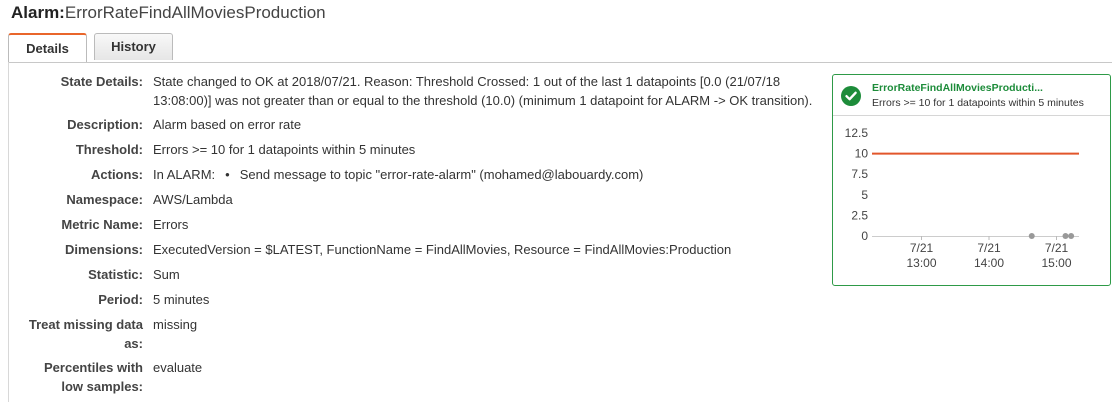 The image size is (1112, 402). I want to click on statistic-label: Statistic:, so click(115, 274).